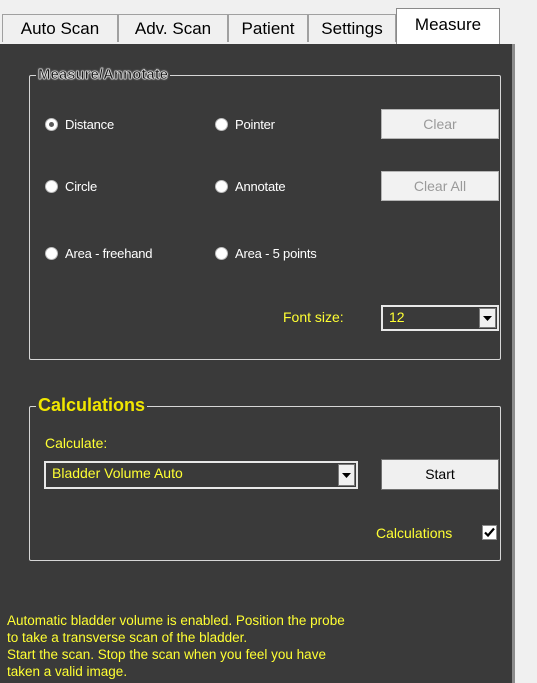 This screenshot has width=537, height=683. What do you see at coordinates (440, 318) in the screenshot?
I see `font-size-select: 12` at bounding box center [440, 318].